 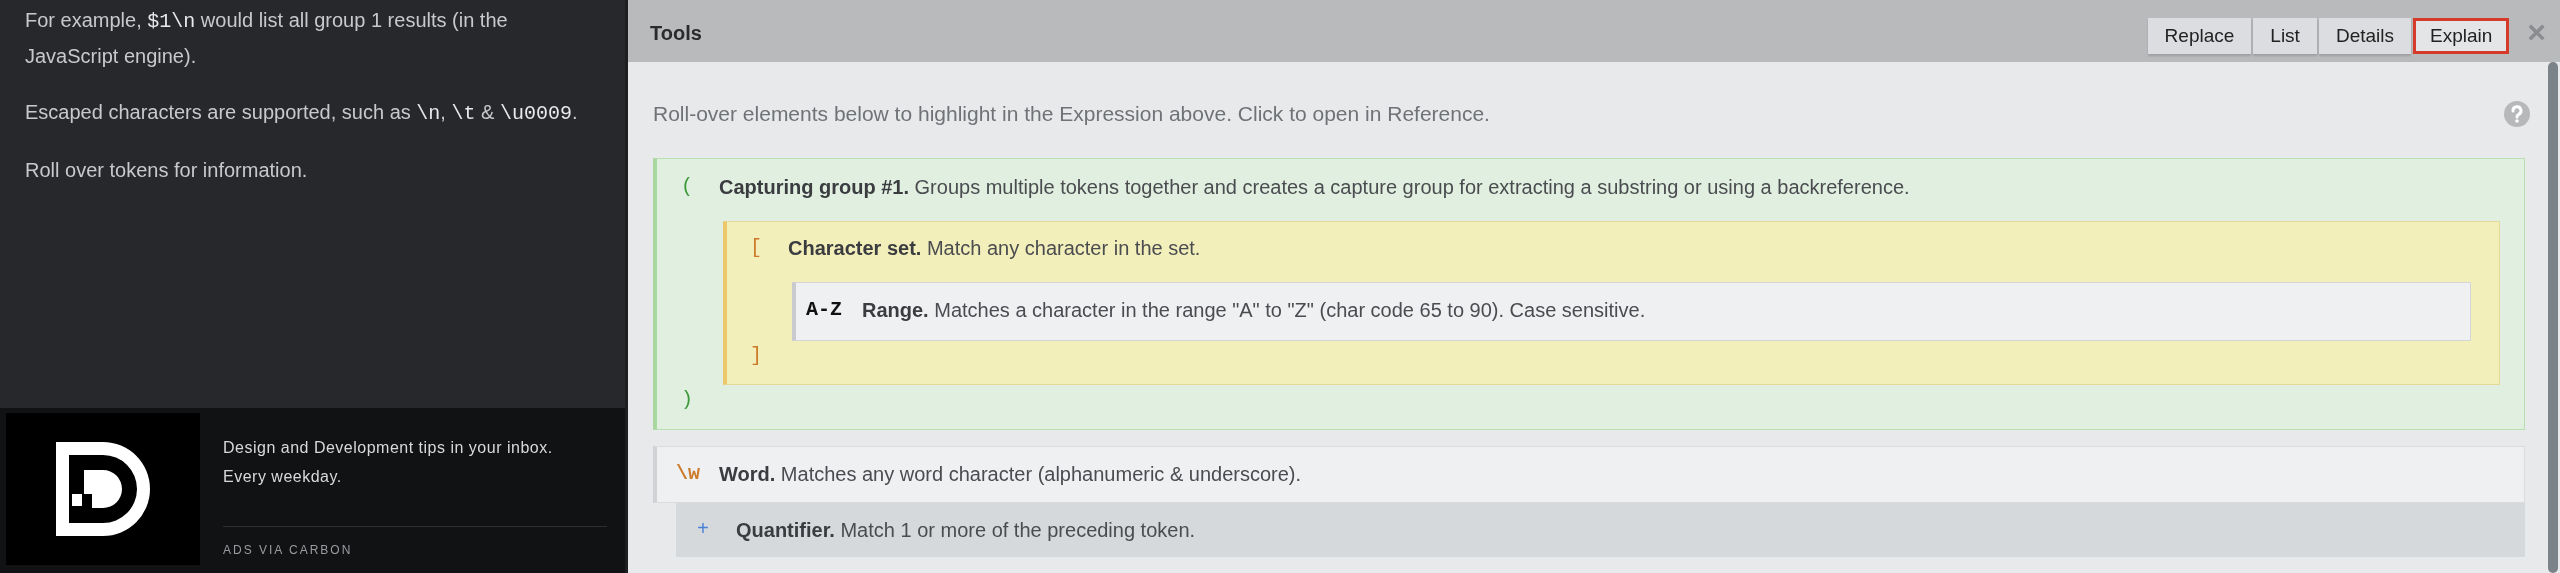 What do you see at coordinates (2364, 36) in the screenshot?
I see `tab-button: Details` at bounding box center [2364, 36].